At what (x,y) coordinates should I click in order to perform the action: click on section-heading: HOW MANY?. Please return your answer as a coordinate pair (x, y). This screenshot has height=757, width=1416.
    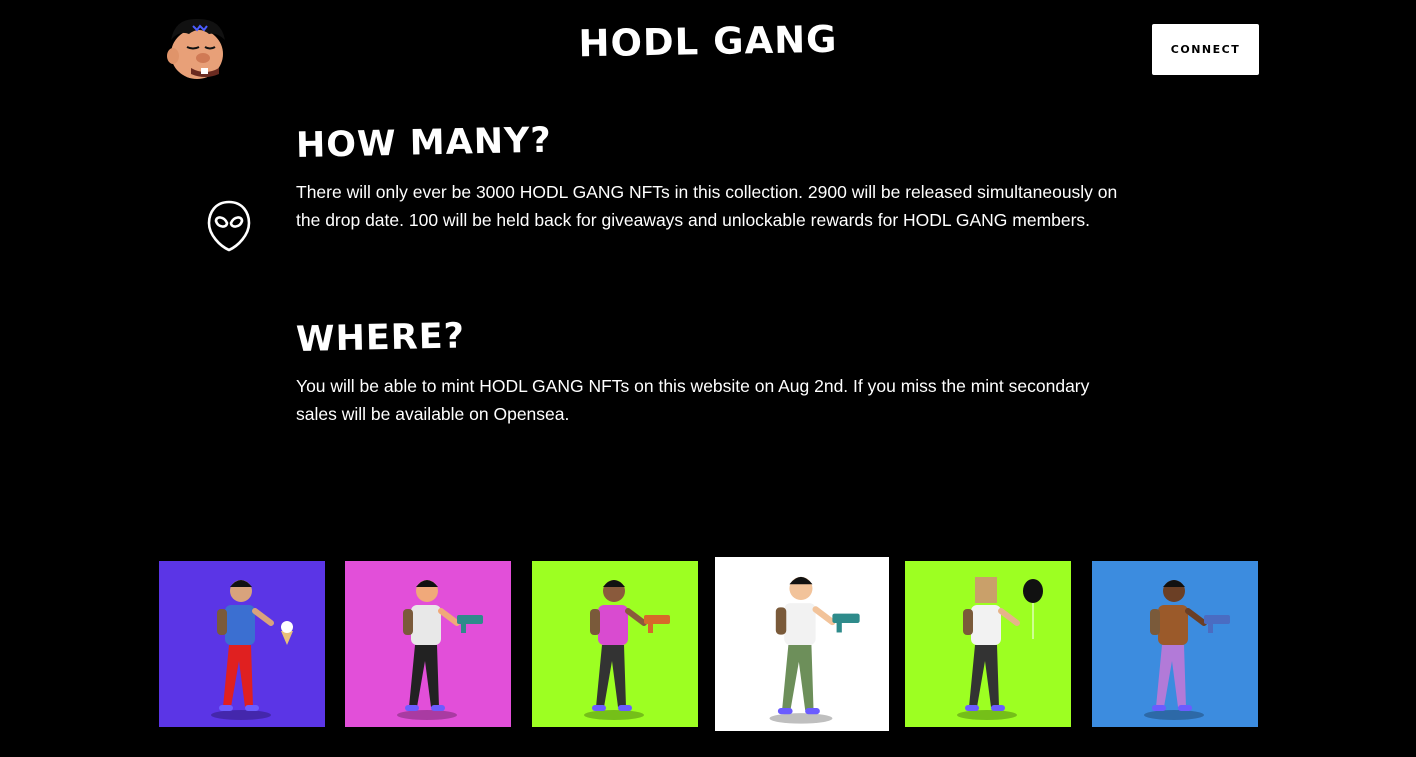
    Looking at the image, I should click on (424, 143).